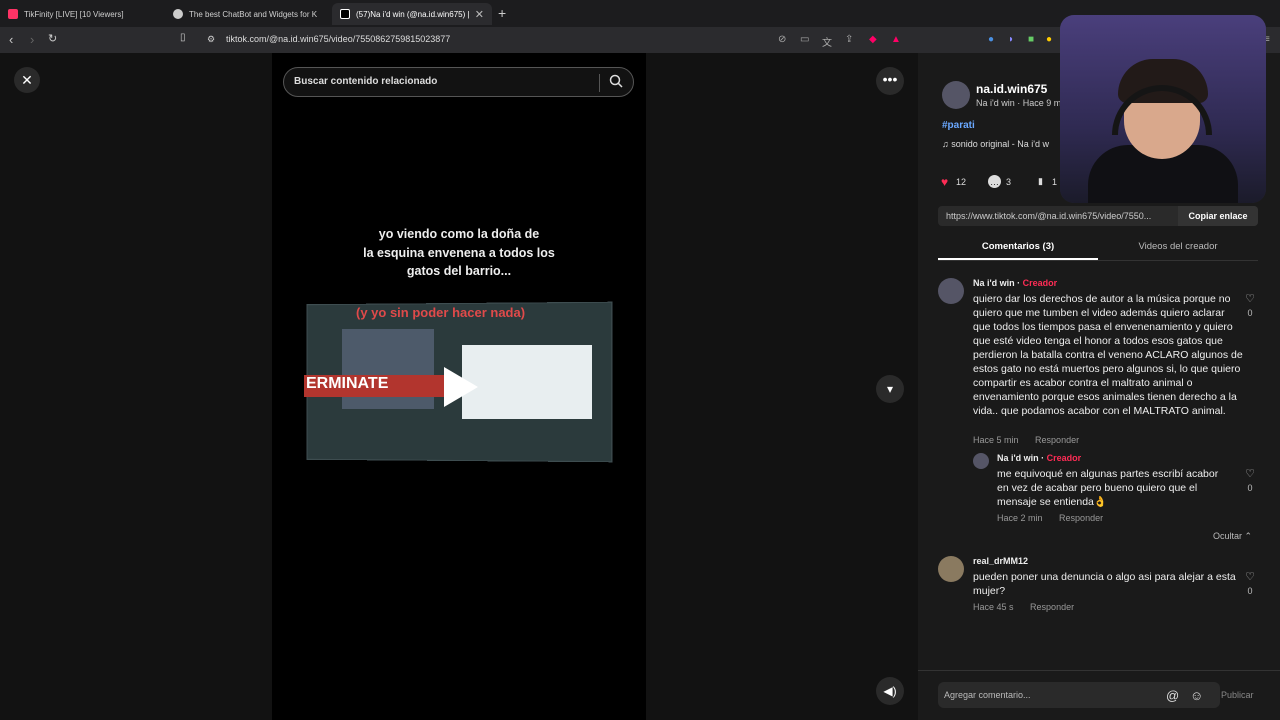 This screenshot has width=1280, height=720. What do you see at coordinates (827, 41) in the screenshot?
I see `translate-icon: 文` at bounding box center [827, 41].